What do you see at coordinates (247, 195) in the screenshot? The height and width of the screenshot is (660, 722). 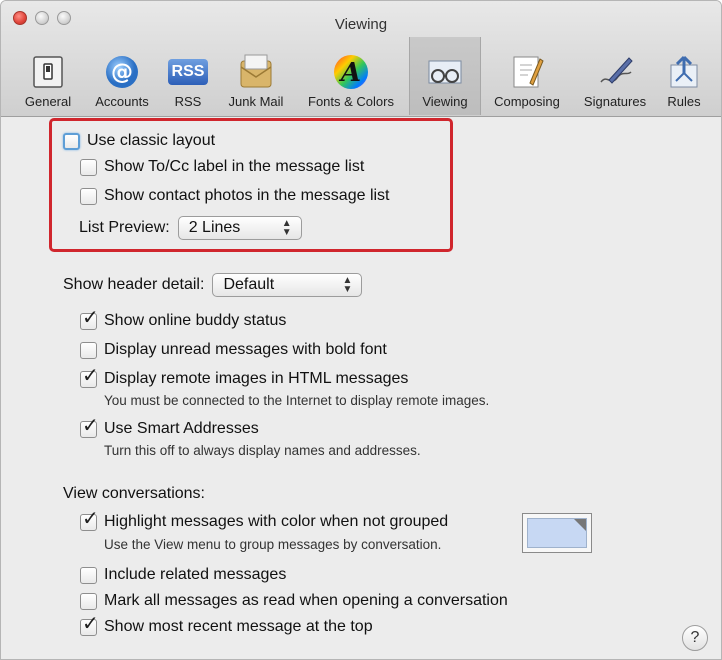 I see `show-contact-photos-label: Show contact photos in the message list` at bounding box center [247, 195].